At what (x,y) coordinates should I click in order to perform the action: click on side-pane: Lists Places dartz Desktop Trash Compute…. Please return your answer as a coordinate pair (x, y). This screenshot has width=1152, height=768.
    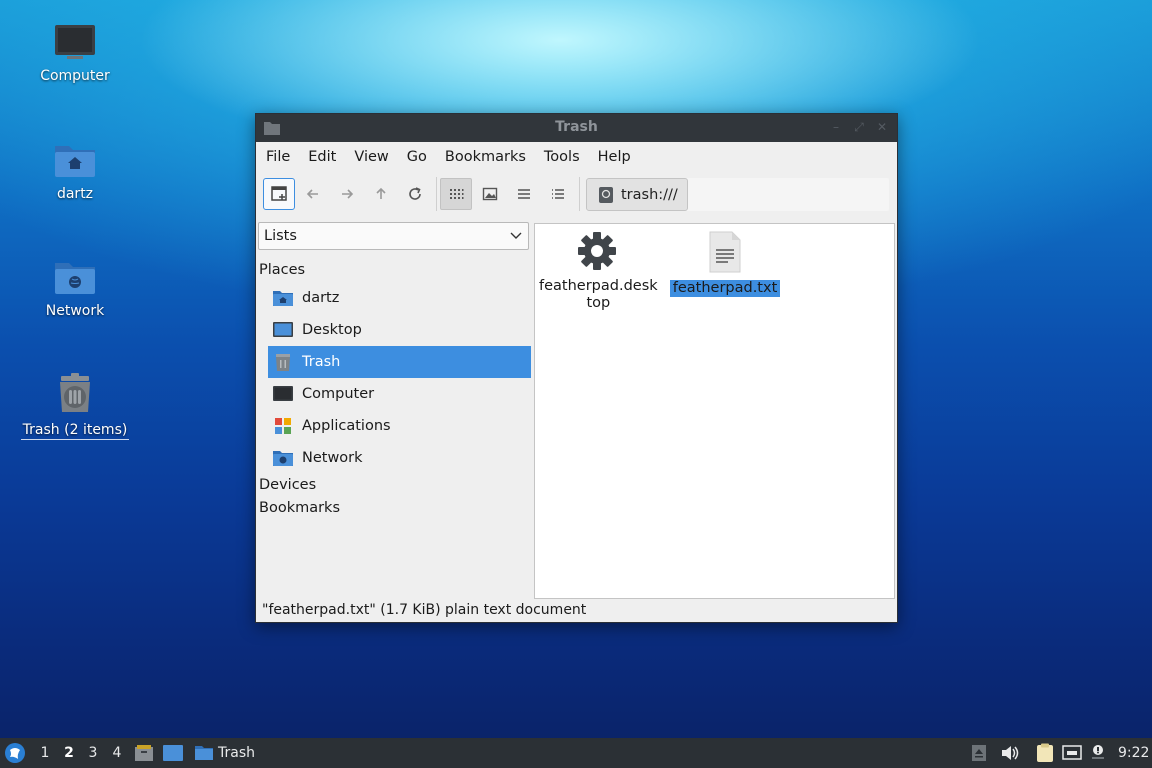
    Looking at the image, I should click on (395, 410).